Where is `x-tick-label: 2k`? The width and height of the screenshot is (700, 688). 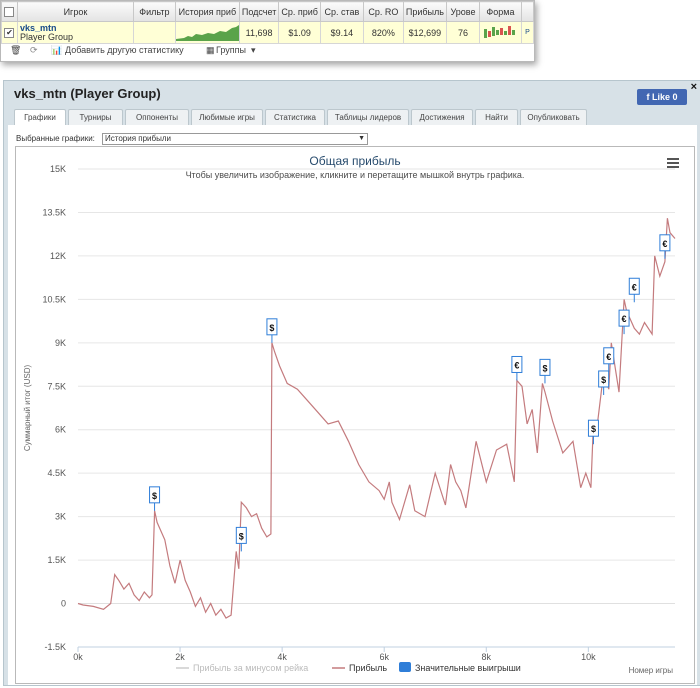 x-tick-label: 2k is located at coordinates (180, 657).